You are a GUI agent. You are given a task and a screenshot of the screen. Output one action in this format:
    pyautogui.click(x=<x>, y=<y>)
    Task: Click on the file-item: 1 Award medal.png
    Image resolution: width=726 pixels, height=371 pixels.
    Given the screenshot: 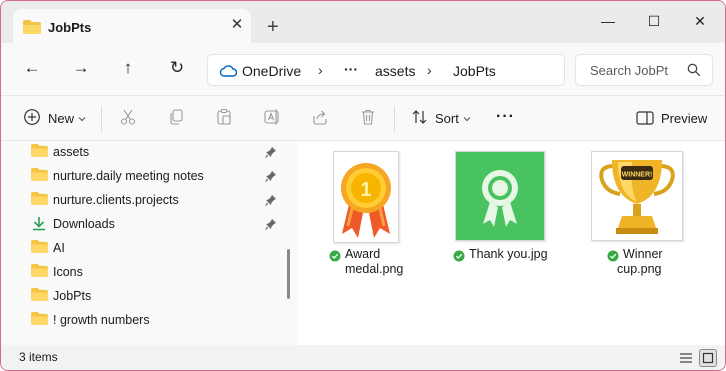 What is the action you would take?
    pyautogui.click(x=380, y=226)
    